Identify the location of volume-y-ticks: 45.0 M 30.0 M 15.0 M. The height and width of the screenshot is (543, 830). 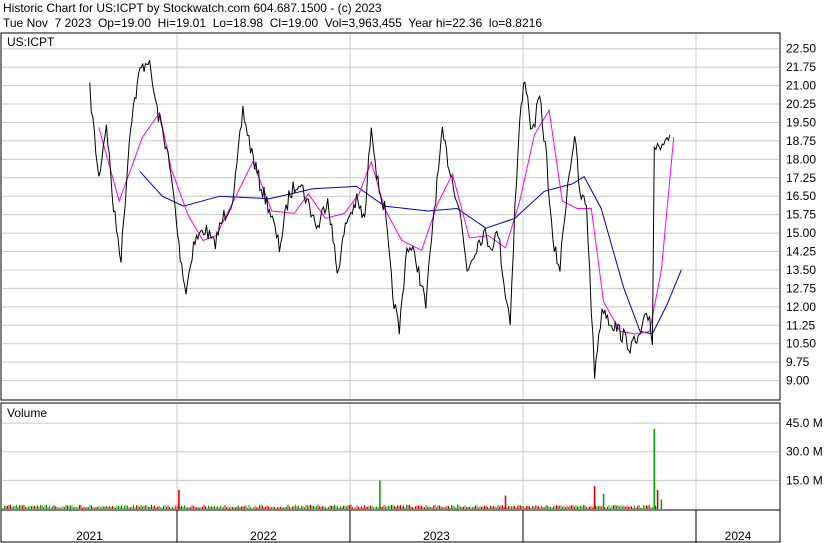
(804, 451).